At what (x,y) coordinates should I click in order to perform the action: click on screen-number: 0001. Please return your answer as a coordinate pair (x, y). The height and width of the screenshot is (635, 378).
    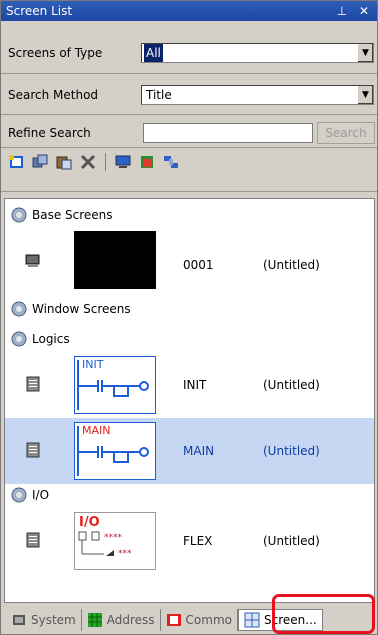
    Looking at the image, I should click on (198, 265).